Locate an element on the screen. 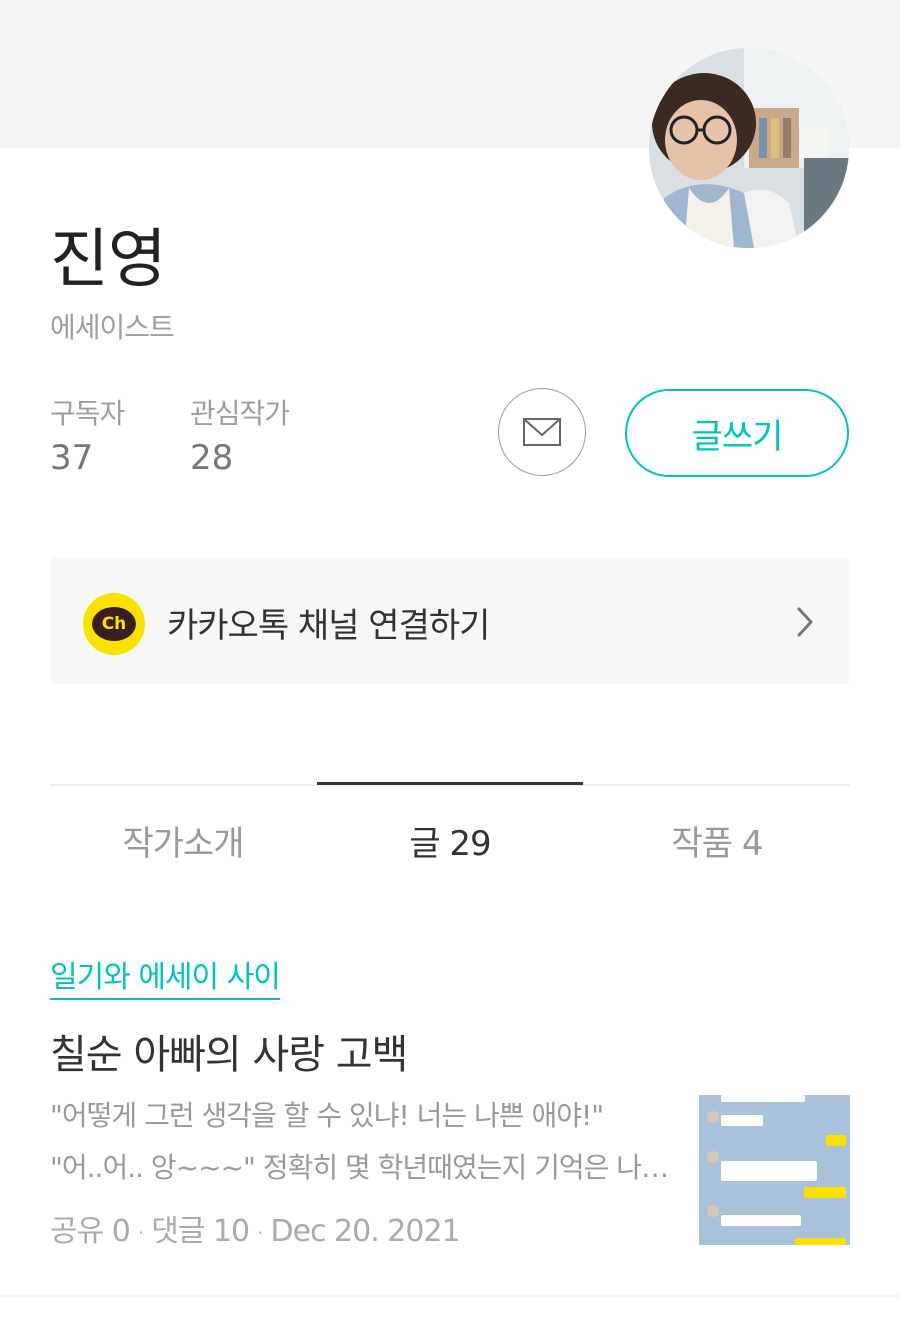 The image size is (900, 1326). kakao-logo-text: Ch is located at coordinates (114, 624).